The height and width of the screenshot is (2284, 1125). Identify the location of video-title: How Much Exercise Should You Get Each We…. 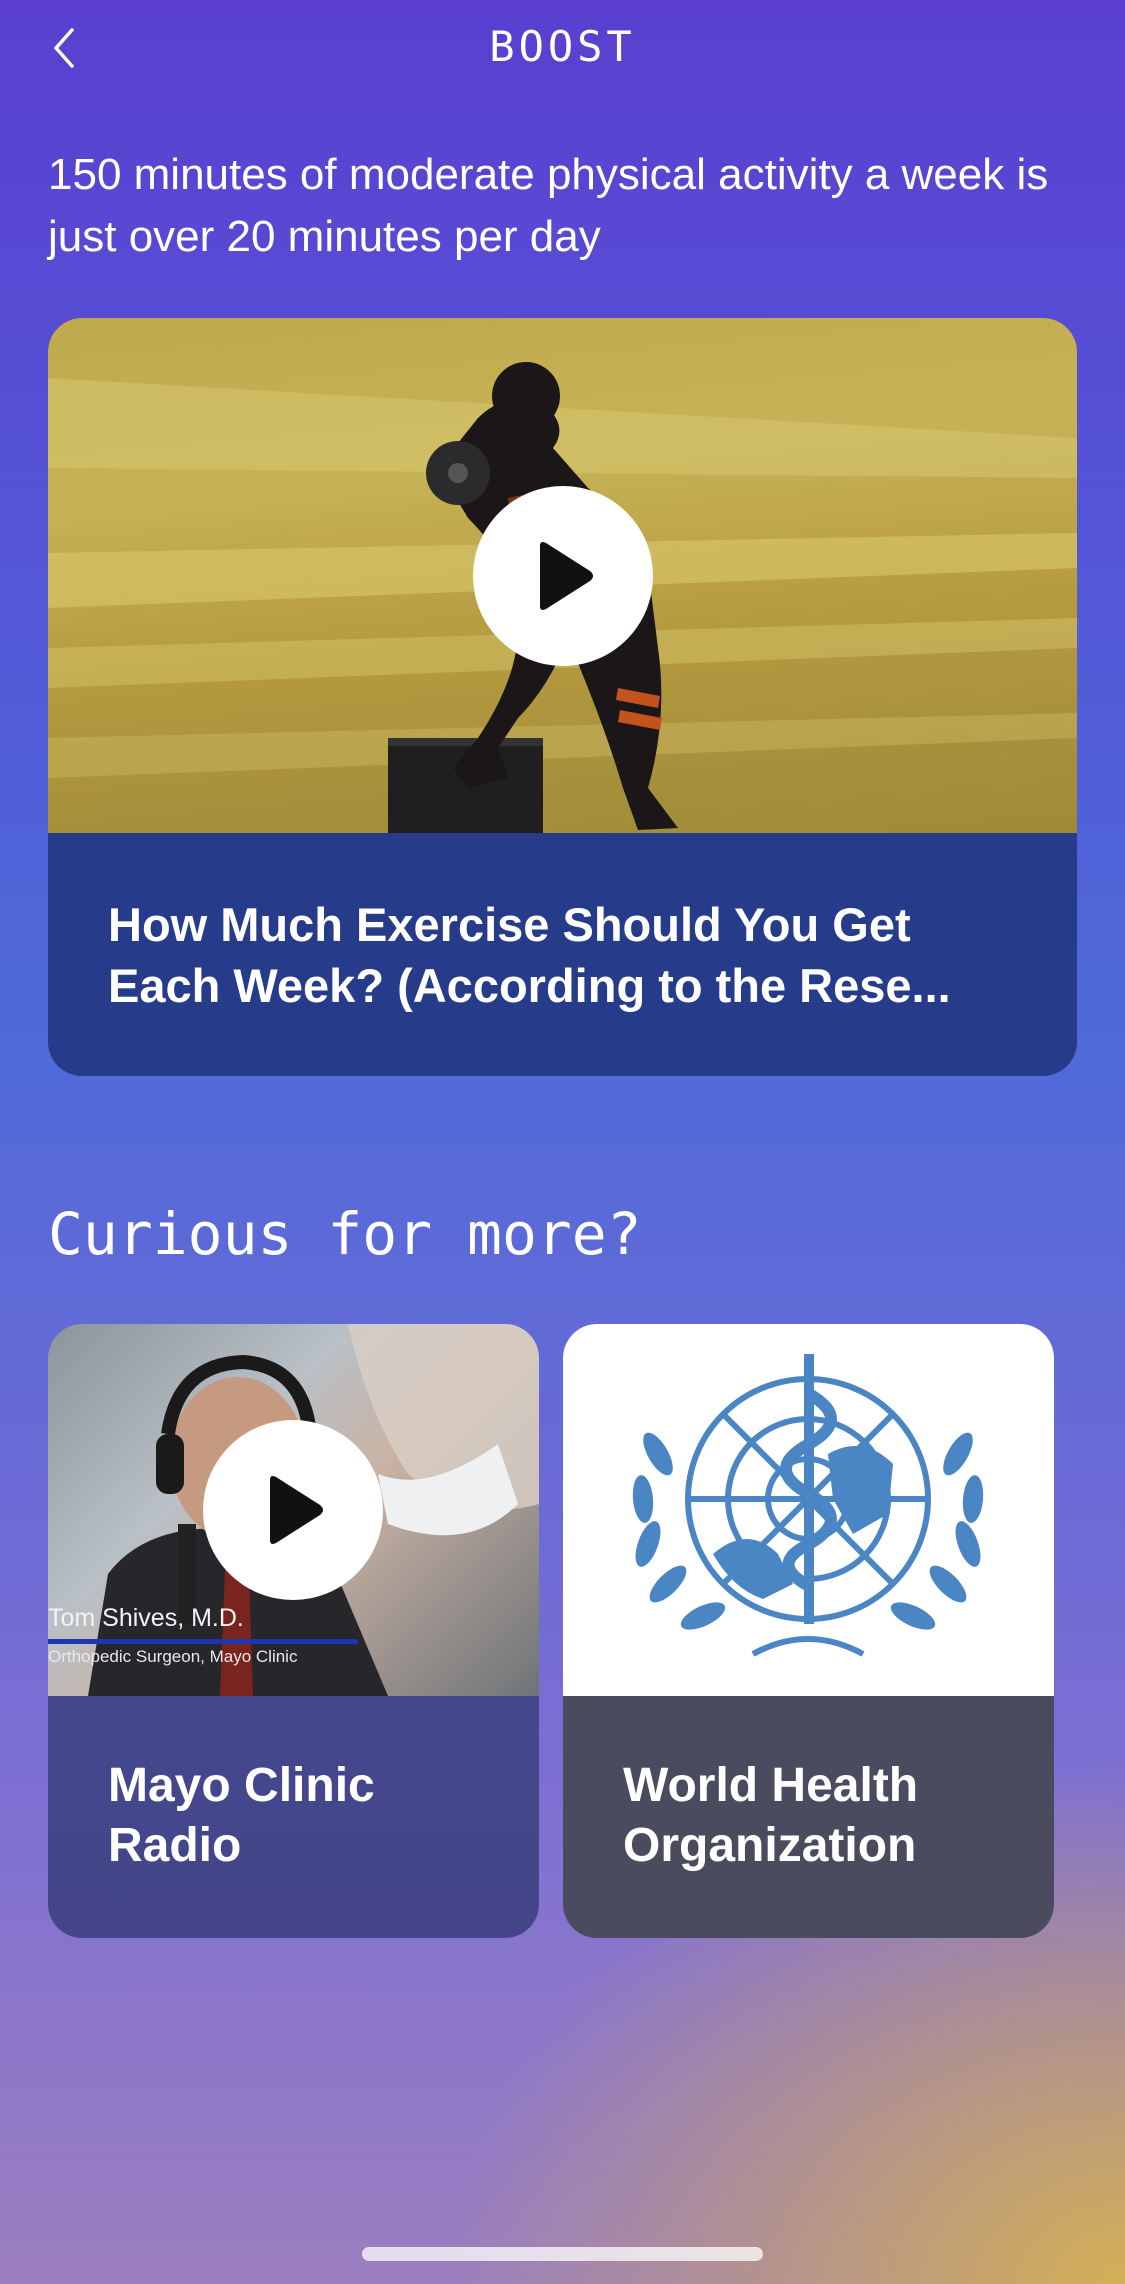
(529, 955).